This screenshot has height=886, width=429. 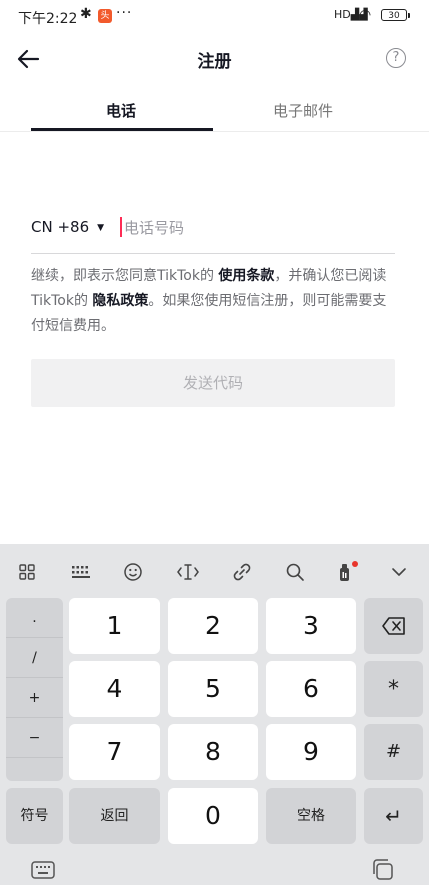 What do you see at coordinates (34, 738) in the screenshot?
I see `key-minus: −` at bounding box center [34, 738].